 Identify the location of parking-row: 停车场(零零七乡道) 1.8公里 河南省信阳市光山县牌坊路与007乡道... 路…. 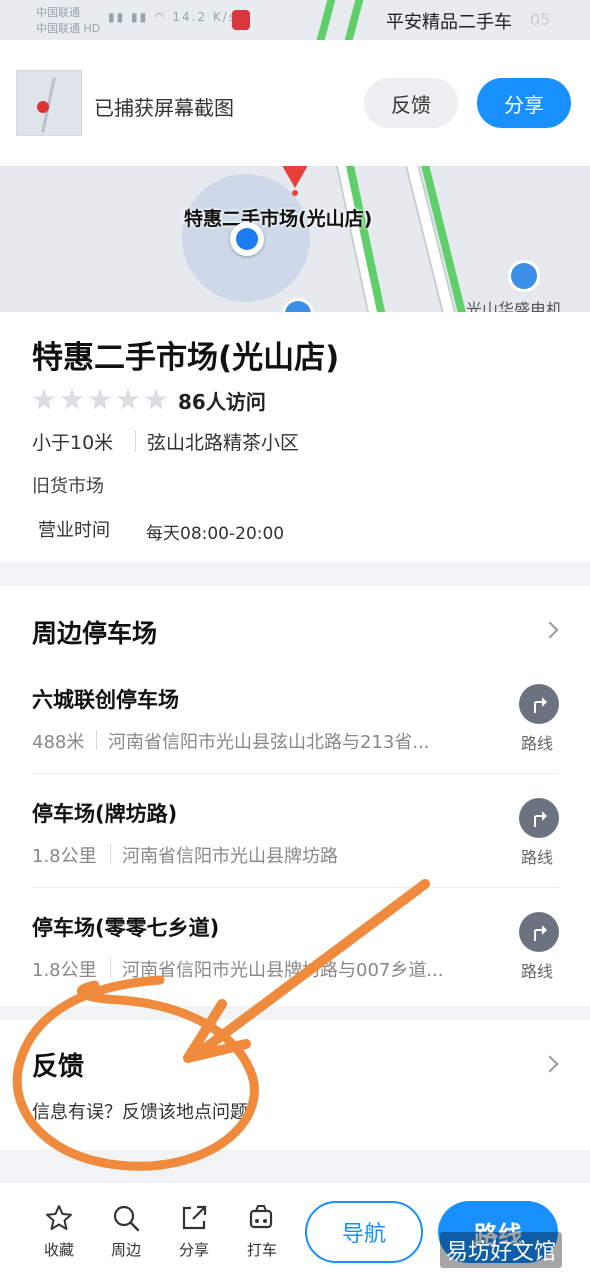
(295, 954).